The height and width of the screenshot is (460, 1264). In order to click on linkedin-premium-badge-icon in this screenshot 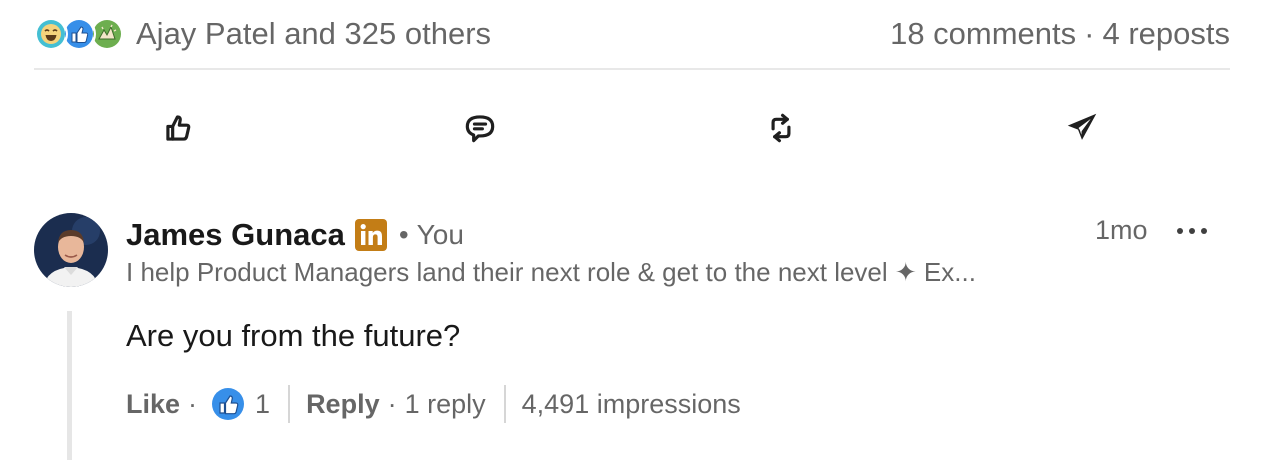, I will do `click(370, 235)`.